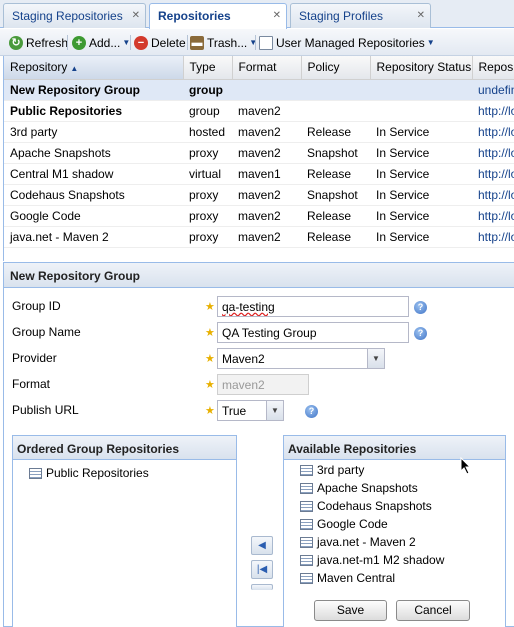 The height and width of the screenshot is (627, 514). Describe the element at coordinates (350, 610) in the screenshot. I see `save-button: Save` at that location.